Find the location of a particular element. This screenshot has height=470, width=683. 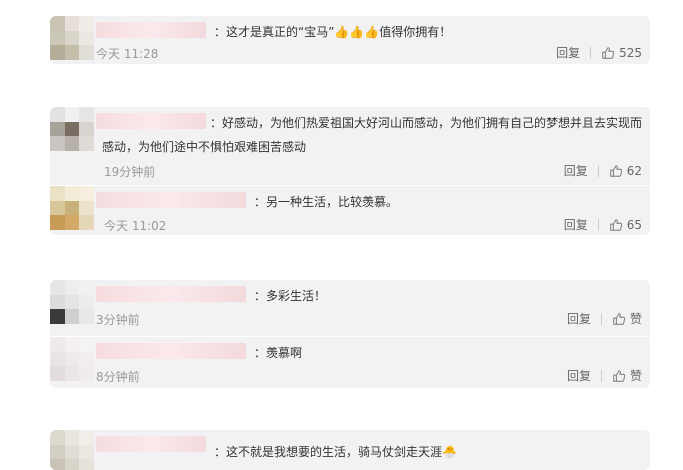

like-button: 525 is located at coordinates (621, 53).